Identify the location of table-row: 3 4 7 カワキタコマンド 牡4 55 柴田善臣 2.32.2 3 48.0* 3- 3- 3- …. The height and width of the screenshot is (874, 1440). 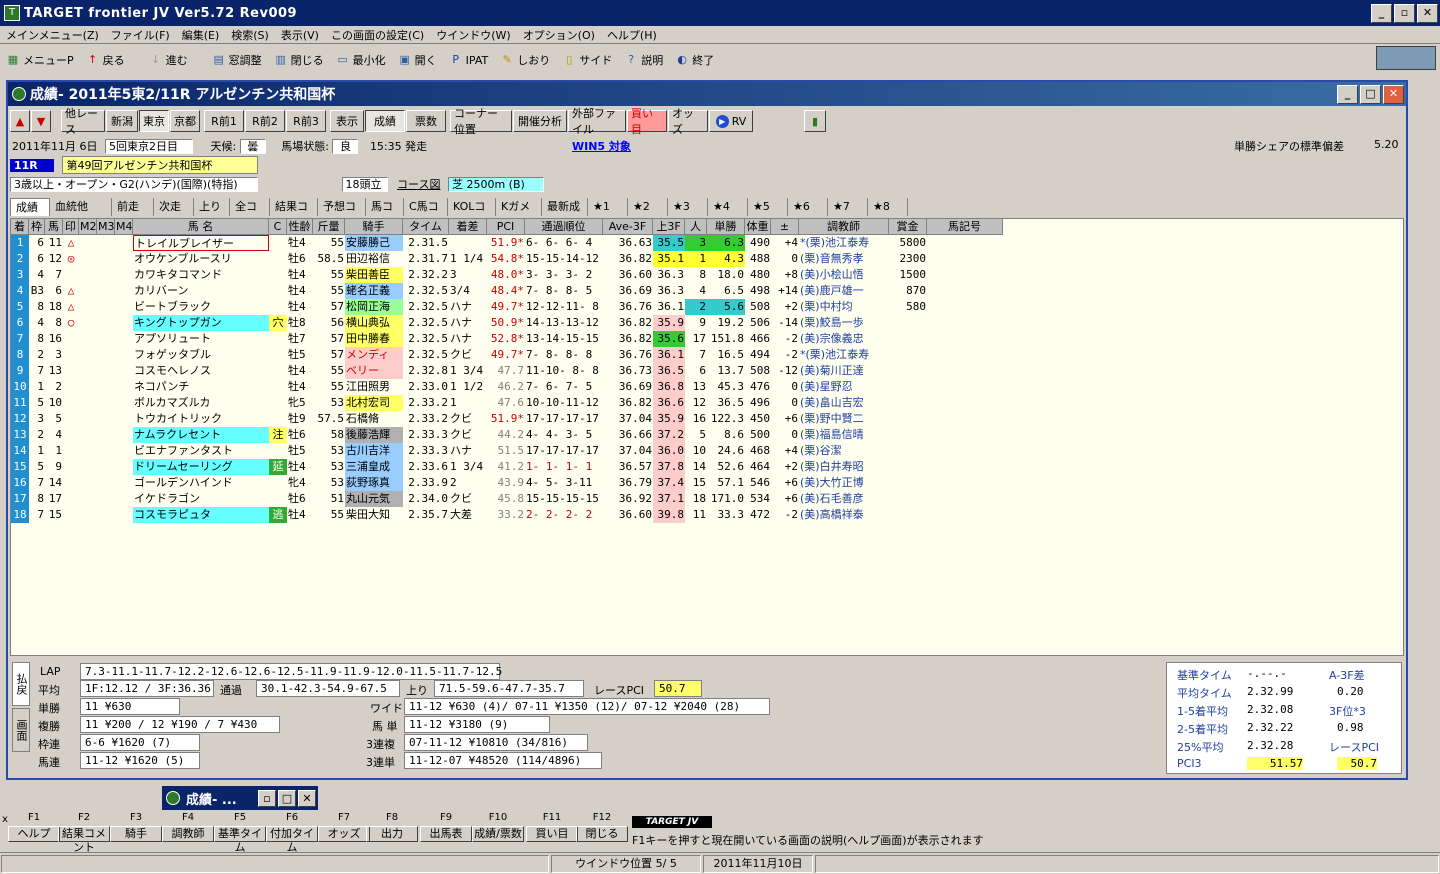
(507, 275).